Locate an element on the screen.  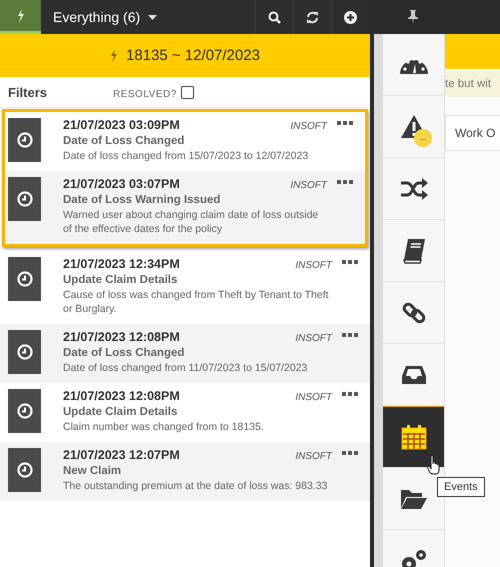
link-icon is located at coordinates (414, 312).